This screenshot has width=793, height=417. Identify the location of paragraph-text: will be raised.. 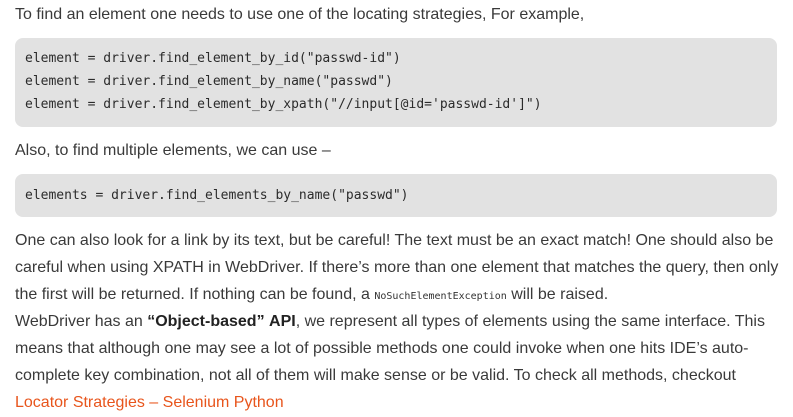
(557, 294).